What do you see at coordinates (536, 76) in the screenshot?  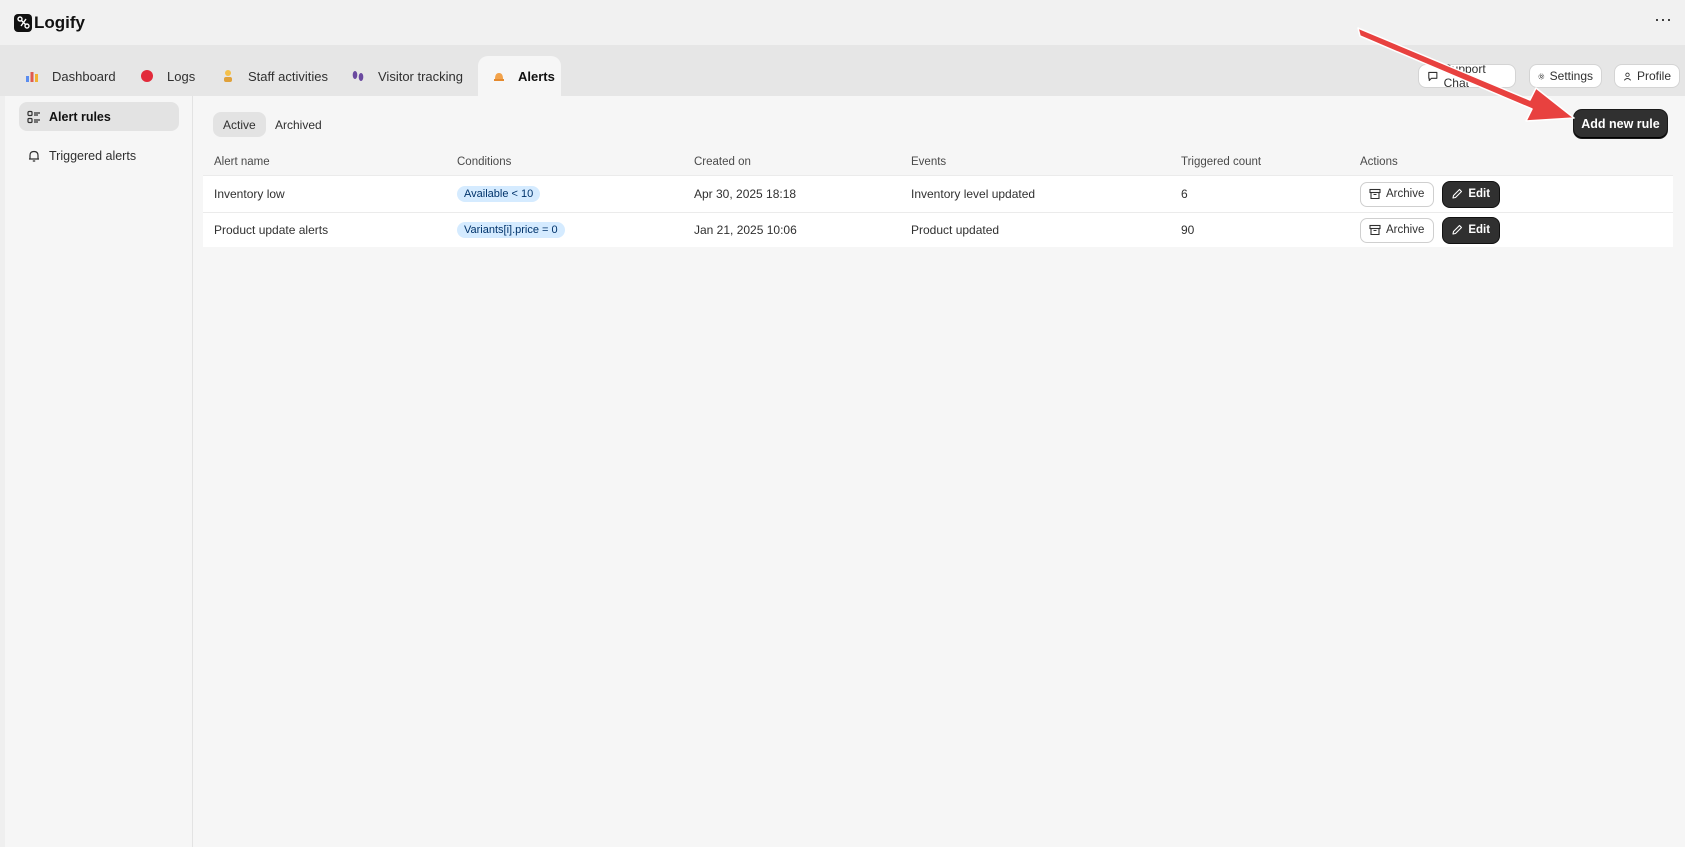 I see `tab-label: Alerts` at bounding box center [536, 76].